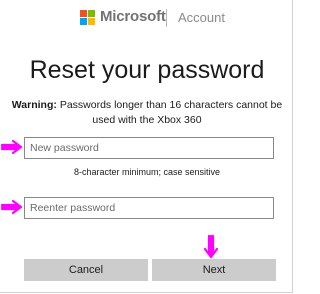  I want to click on microsoft-logo-icon, so click(87, 17).